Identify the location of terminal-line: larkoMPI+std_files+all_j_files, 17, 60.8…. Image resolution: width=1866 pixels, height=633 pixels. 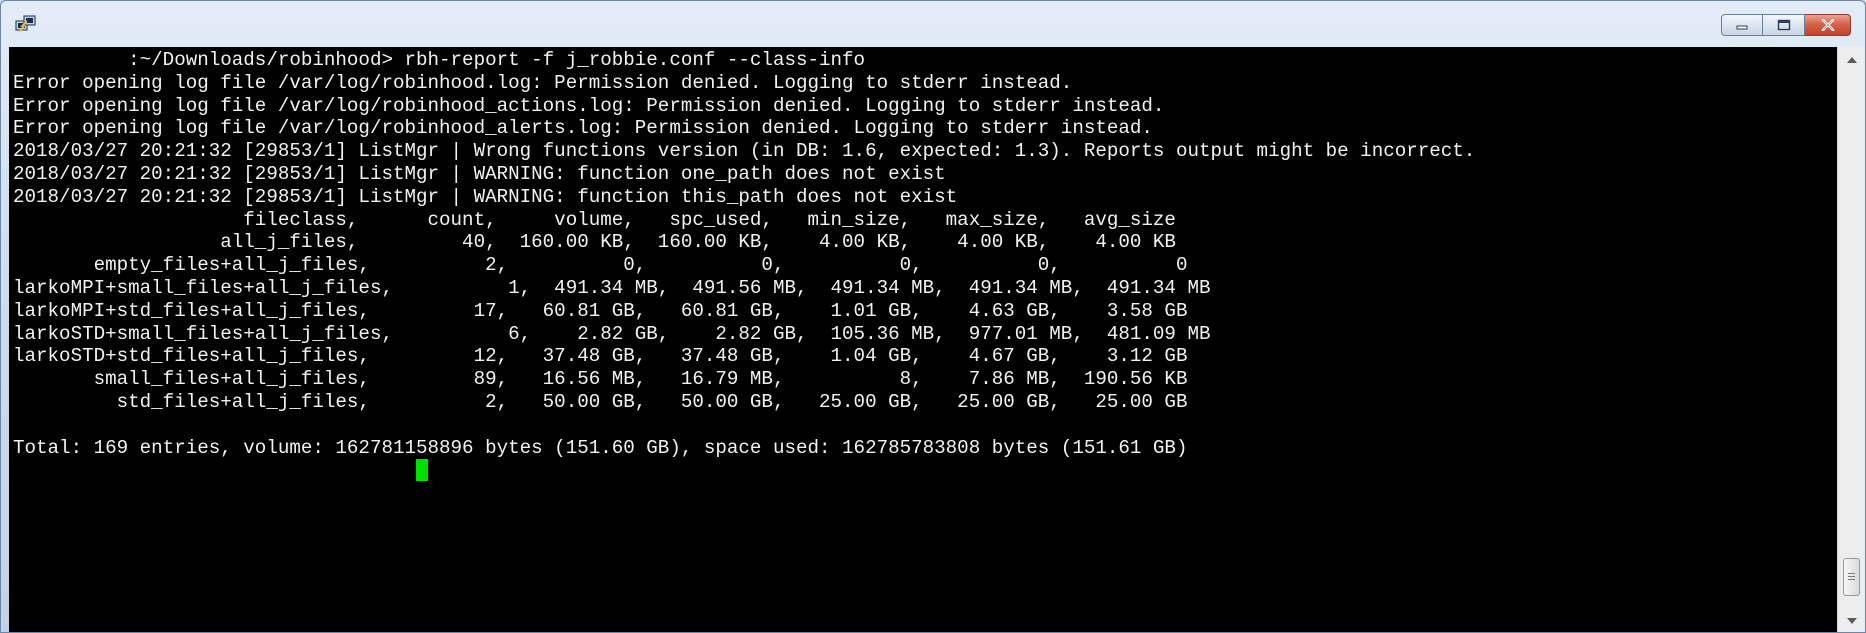
(600, 310).